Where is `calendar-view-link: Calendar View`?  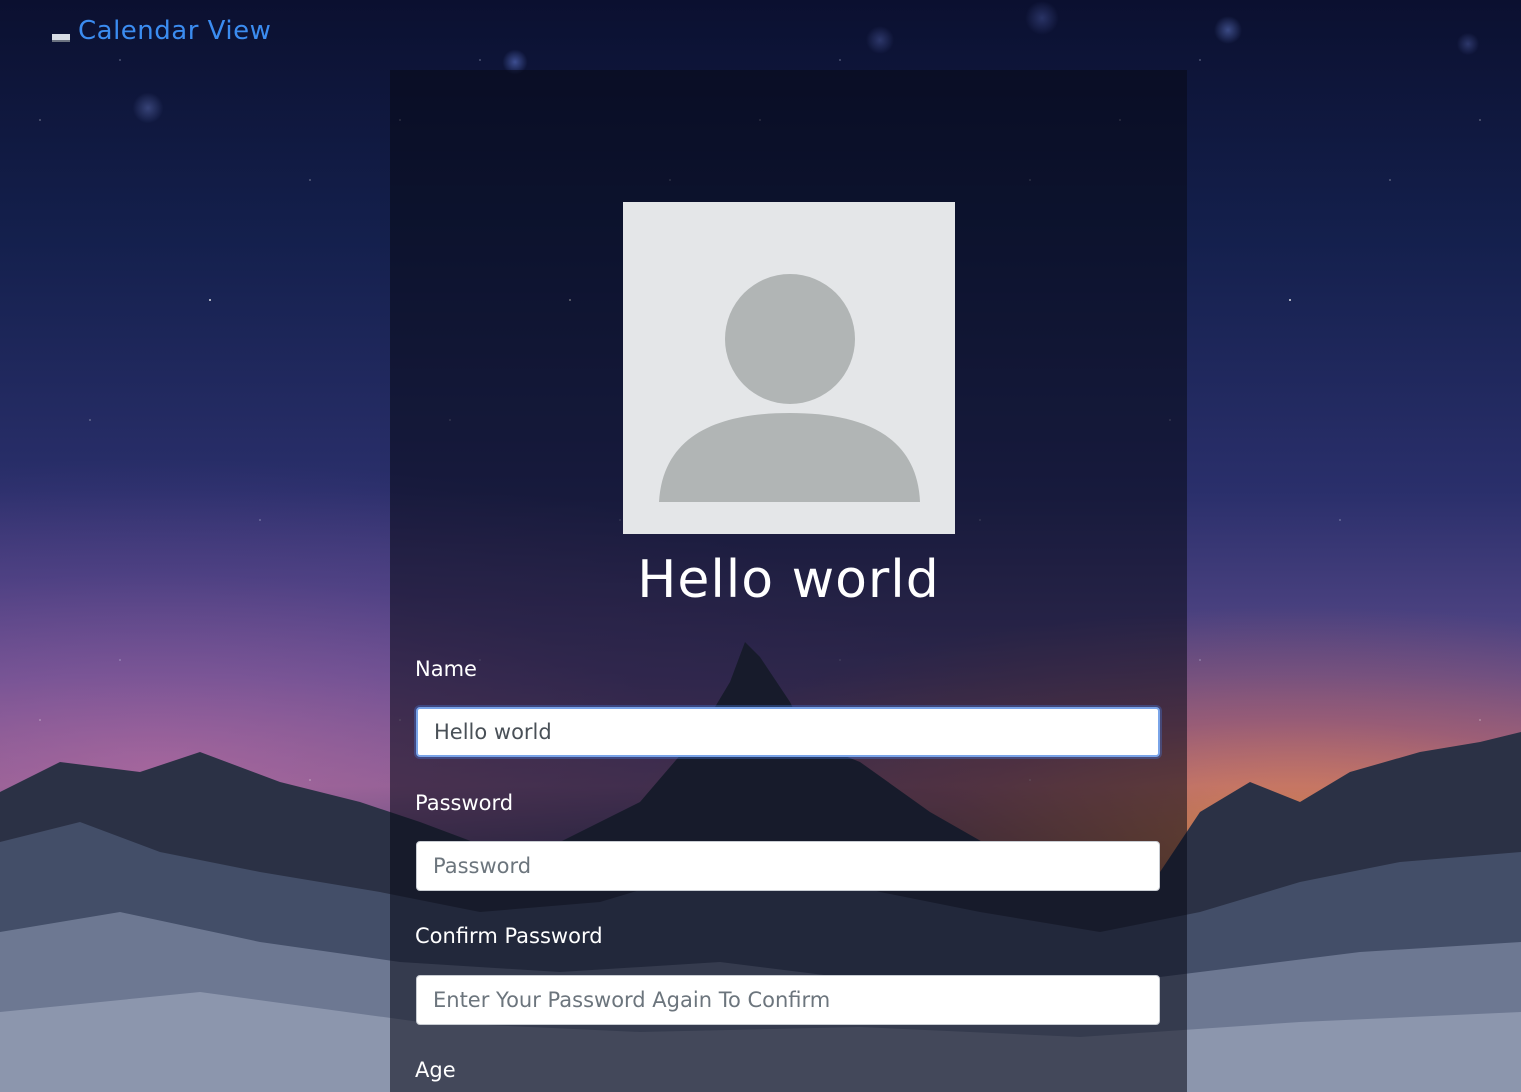 calendar-view-link: Calendar View is located at coordinates (174, 31).